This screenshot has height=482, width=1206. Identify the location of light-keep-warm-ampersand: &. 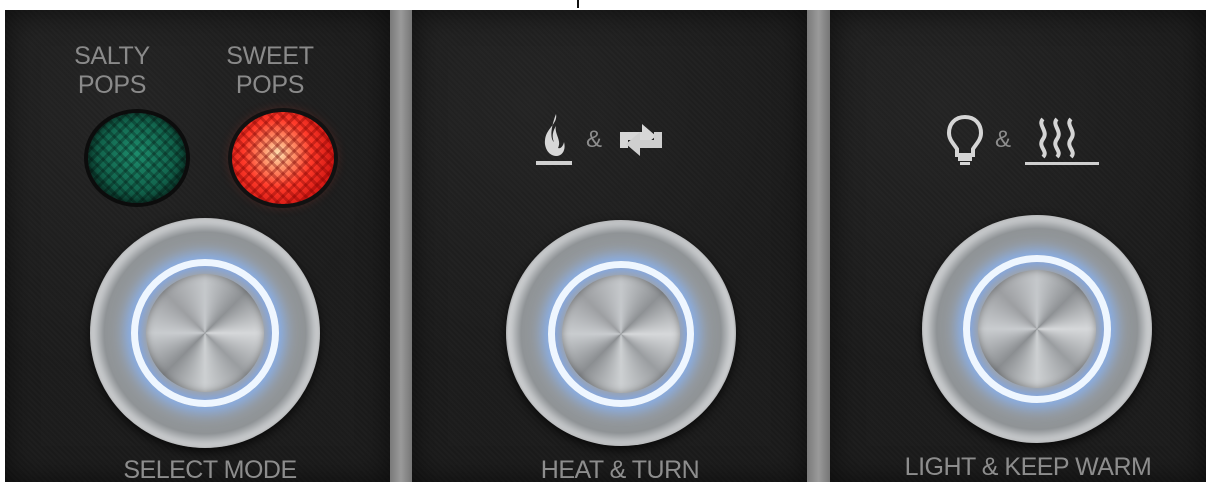
(1003, 139).